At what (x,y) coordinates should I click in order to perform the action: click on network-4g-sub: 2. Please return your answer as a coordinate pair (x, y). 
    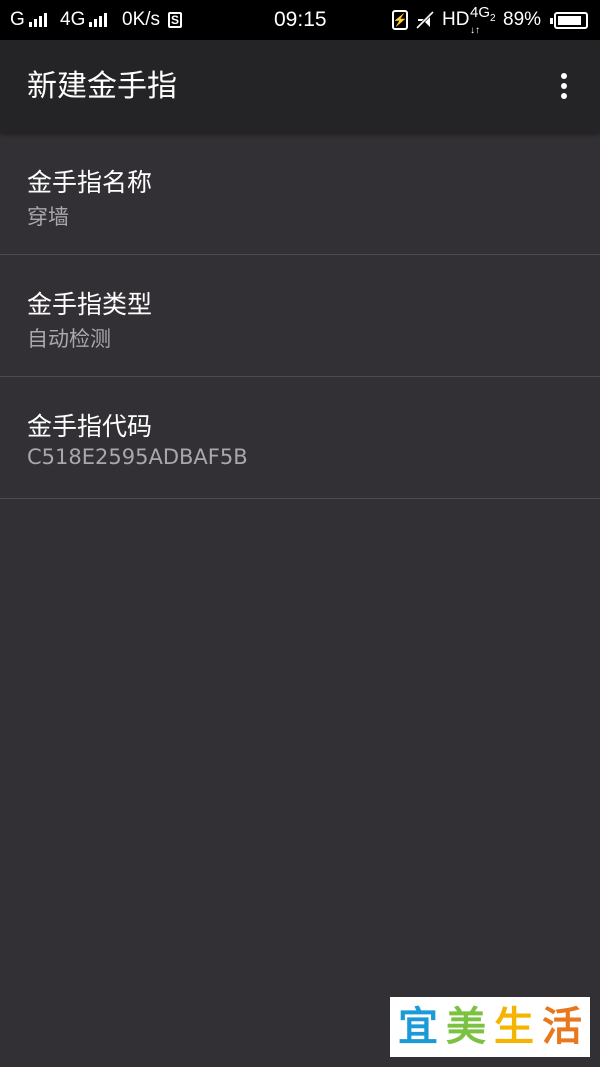
    Looking at the image, I should click on (493, 18).